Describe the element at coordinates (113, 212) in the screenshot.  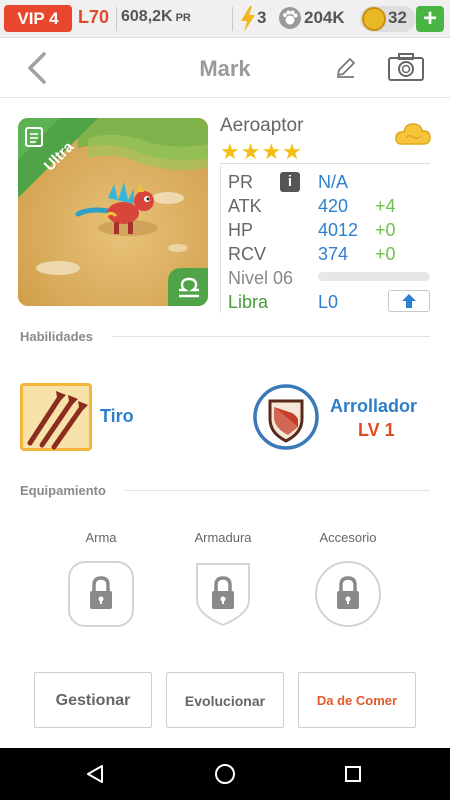
I see `pet-portrait-card: Ultra` at that location.